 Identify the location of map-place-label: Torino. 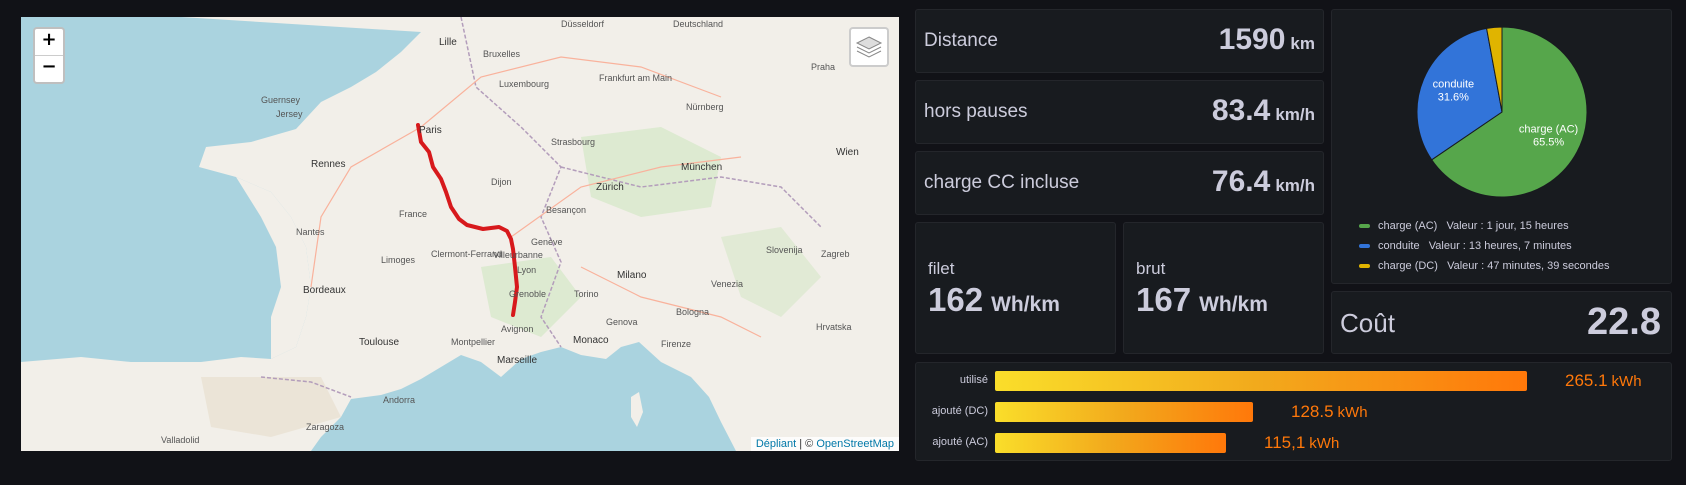
(586, 294).